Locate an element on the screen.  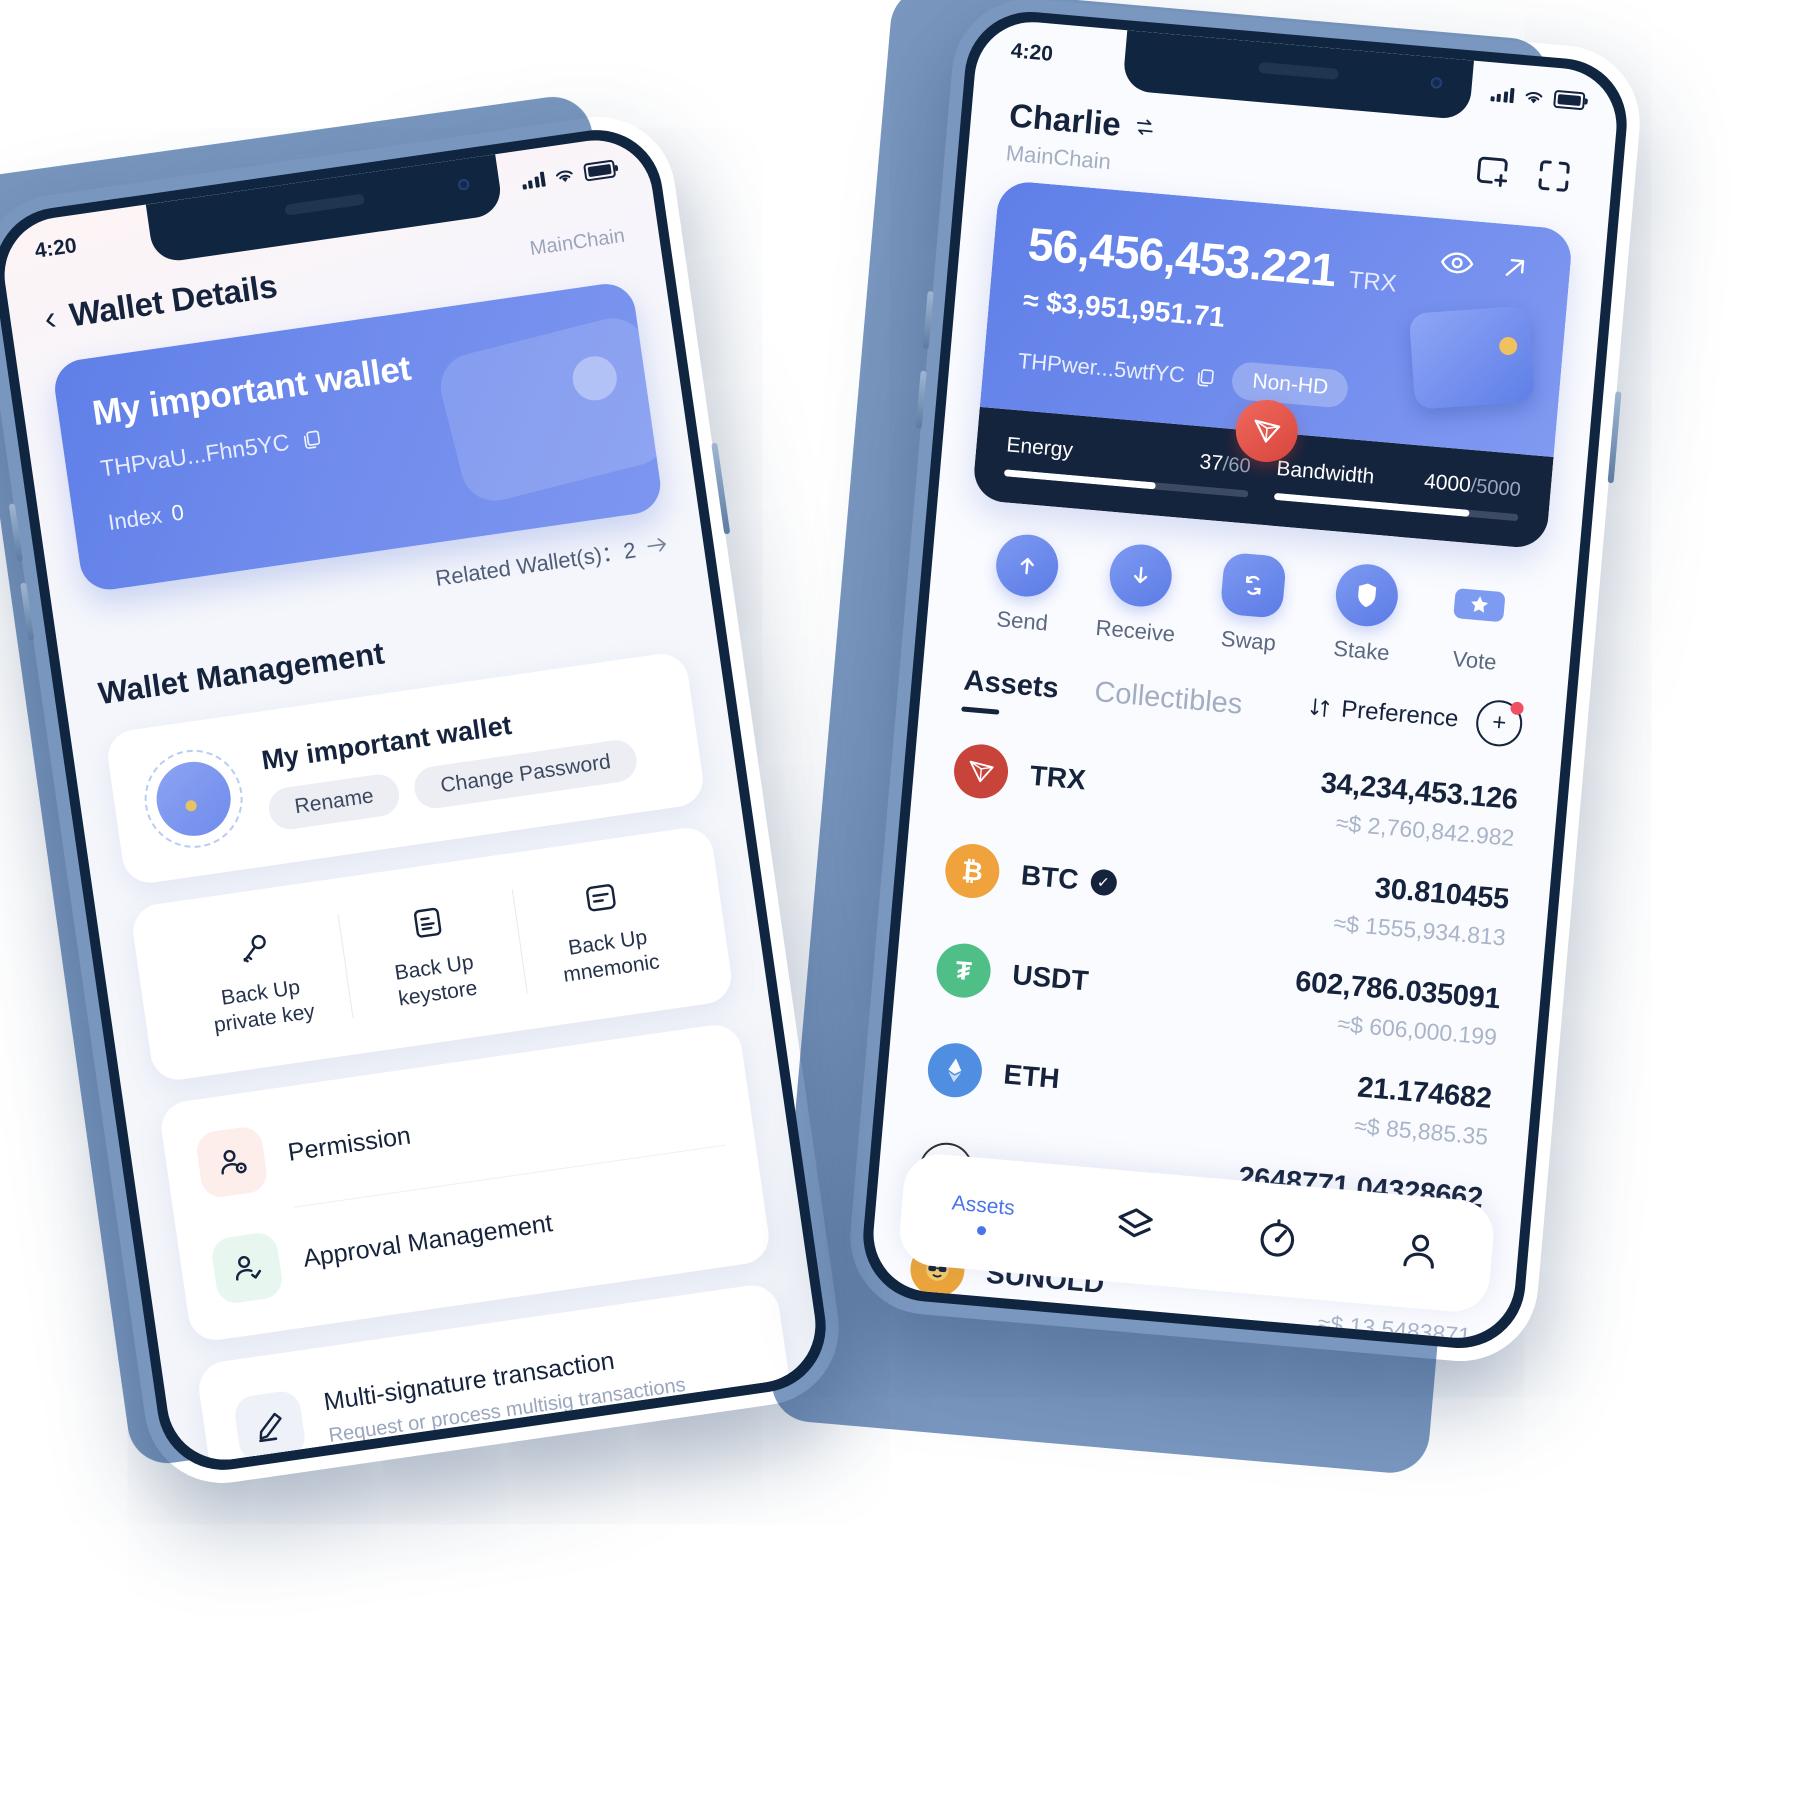
wifi-icon is located at coordinates (564, 176).